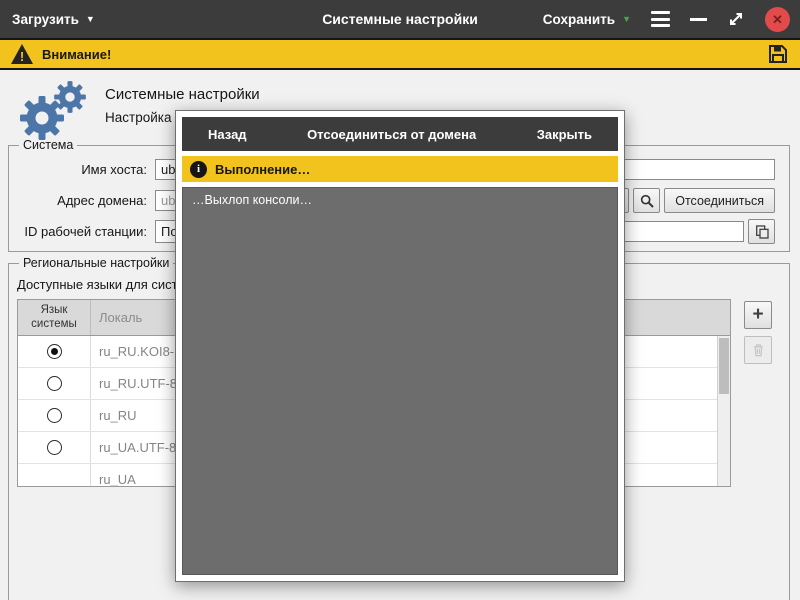  I want to click on regional-section-legend: Региональные настройки, so click(96, 263).